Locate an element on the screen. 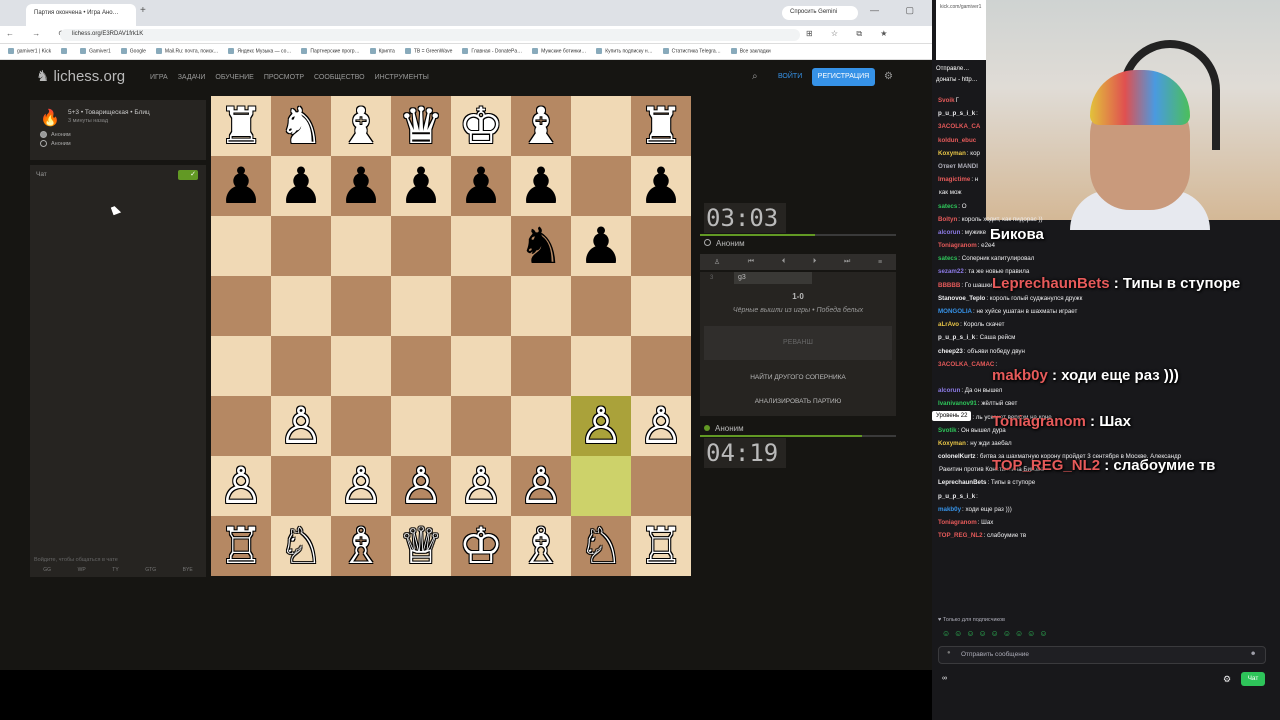 The height and width of the screenshot is (720, 1280). url-field: lichess.org/E3RDAV1frk1K is located at coordinates (430, 35).